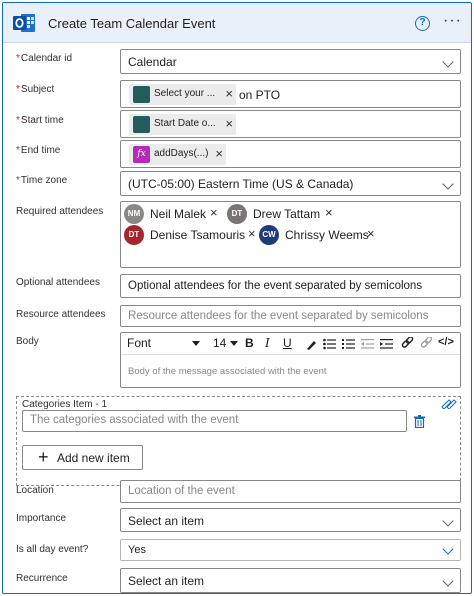 This screenshot has height=596, width=474. I want to click on optional-attendees-label: Optional attendees, so click(58, 282).